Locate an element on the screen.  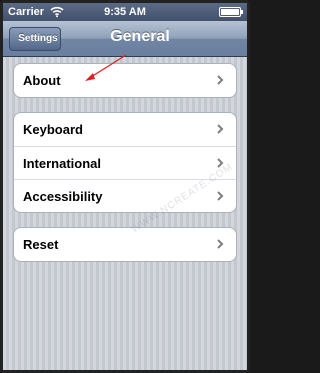
settings-row-international: International is located at coordinates (125, 162).